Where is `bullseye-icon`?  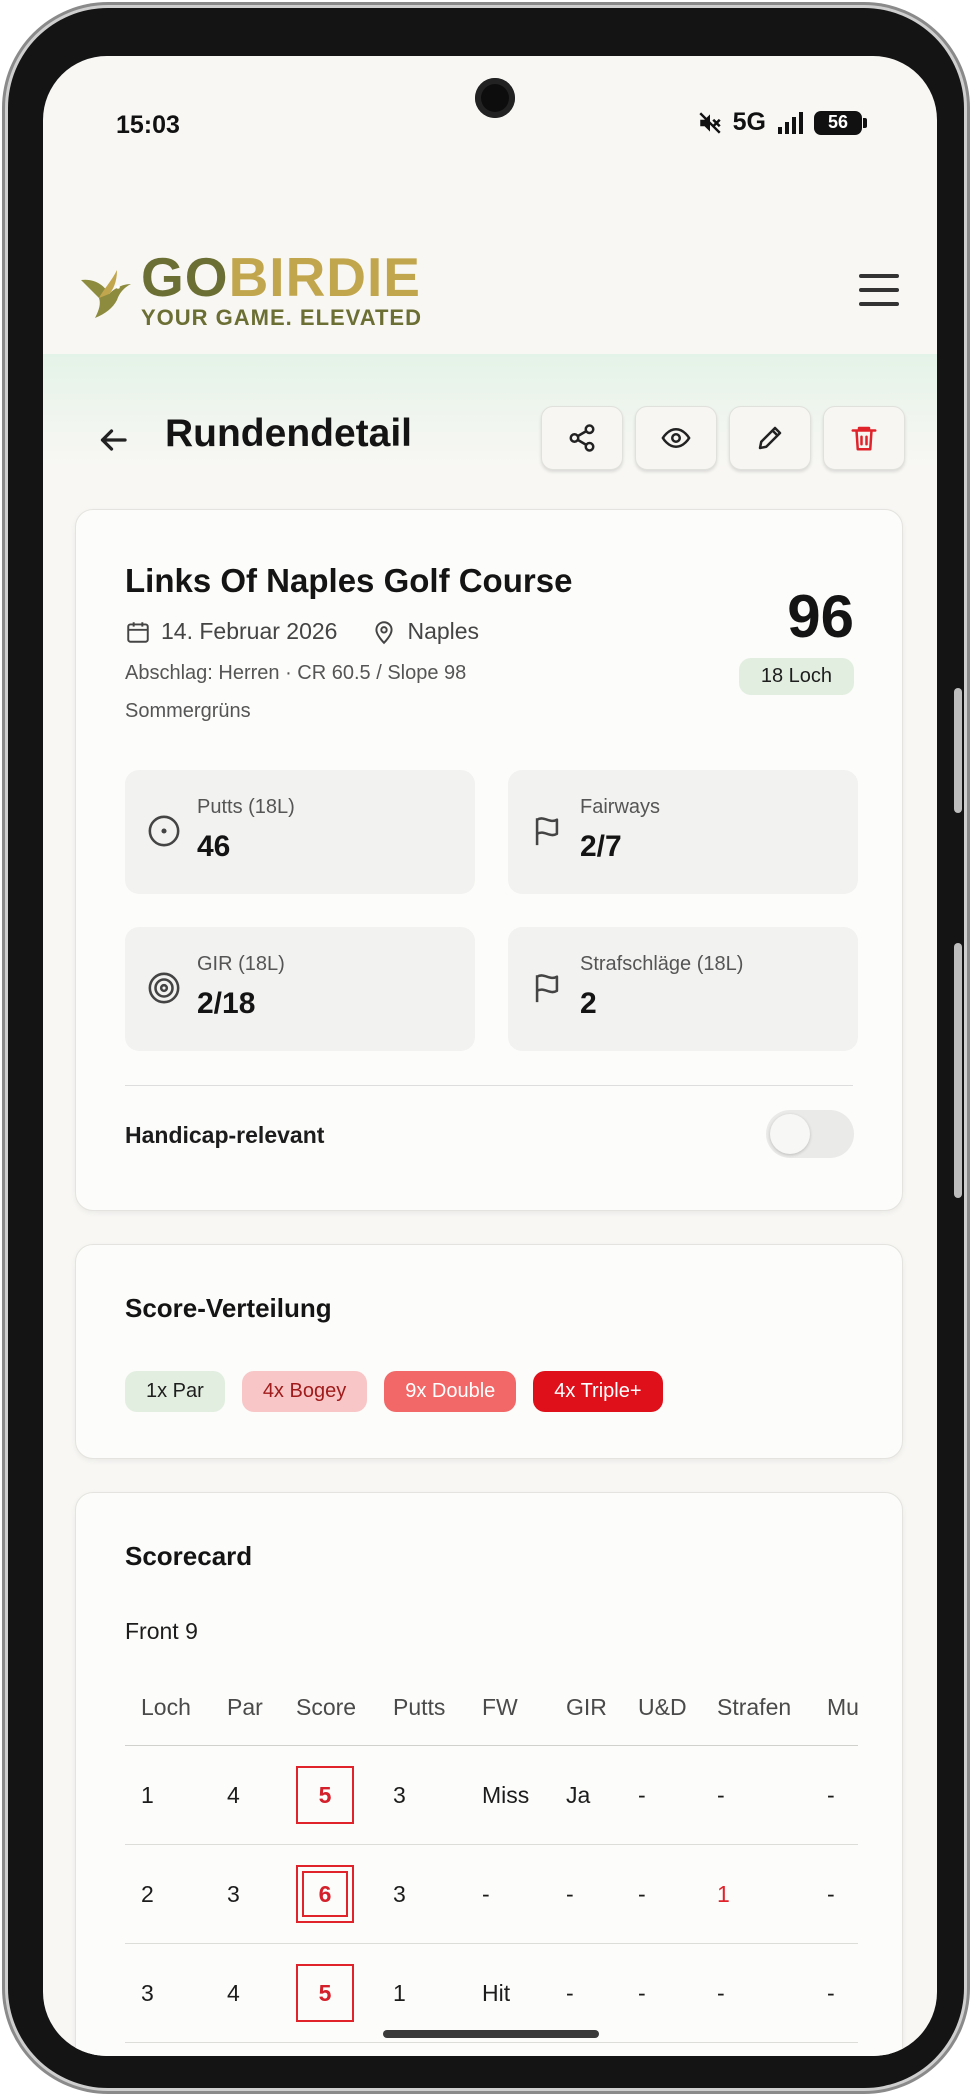 bullseye-icon is located at coordinates (164, 988).